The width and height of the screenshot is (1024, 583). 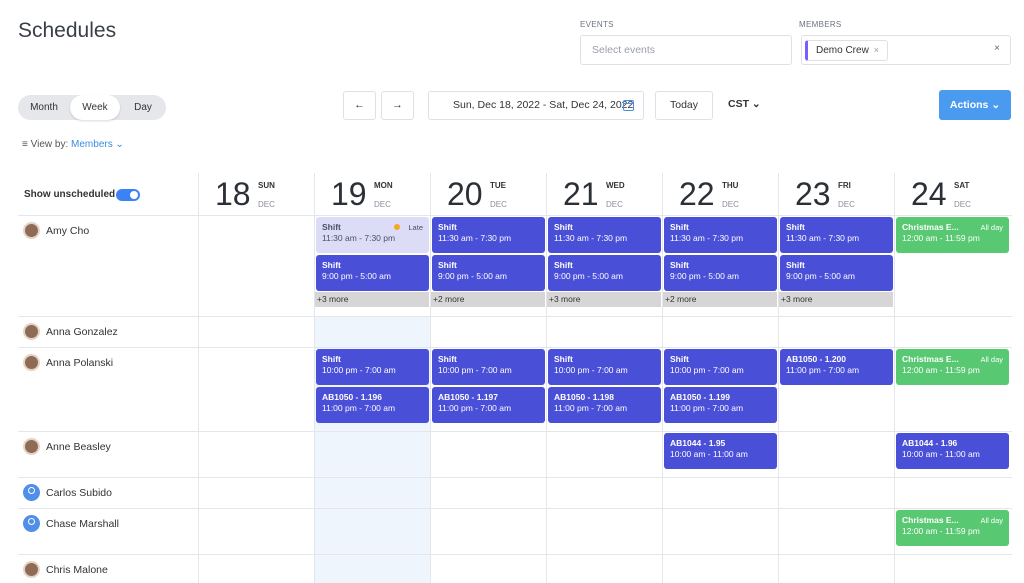 What do you see at coordinates (128, 195) in the screenshot?
I see `show-unscheduled-toggle` at bounding box center [128, 195].